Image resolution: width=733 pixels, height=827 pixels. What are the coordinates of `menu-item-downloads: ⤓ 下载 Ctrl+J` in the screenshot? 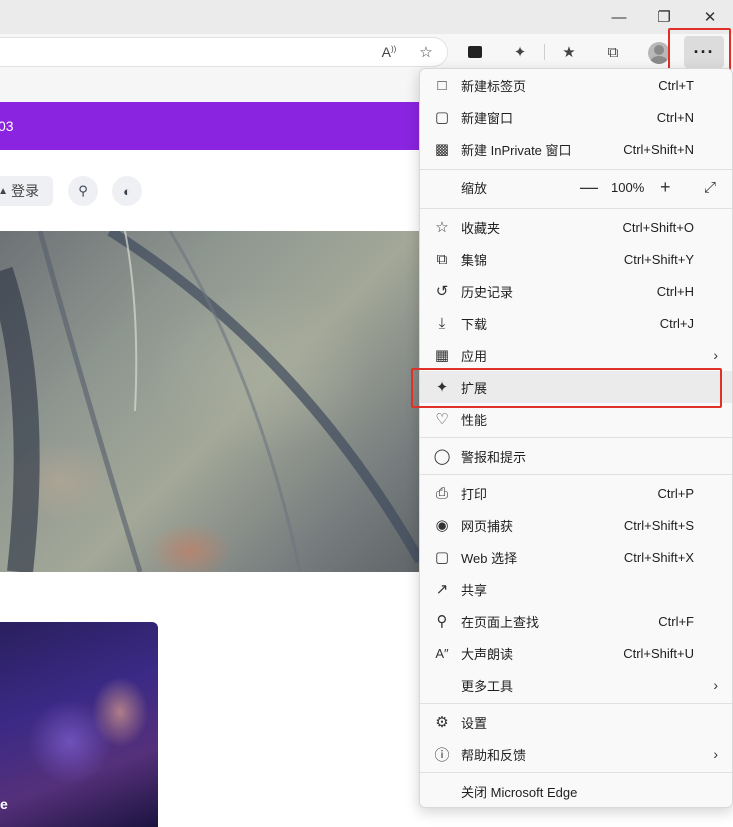 It's located at (576, 323).